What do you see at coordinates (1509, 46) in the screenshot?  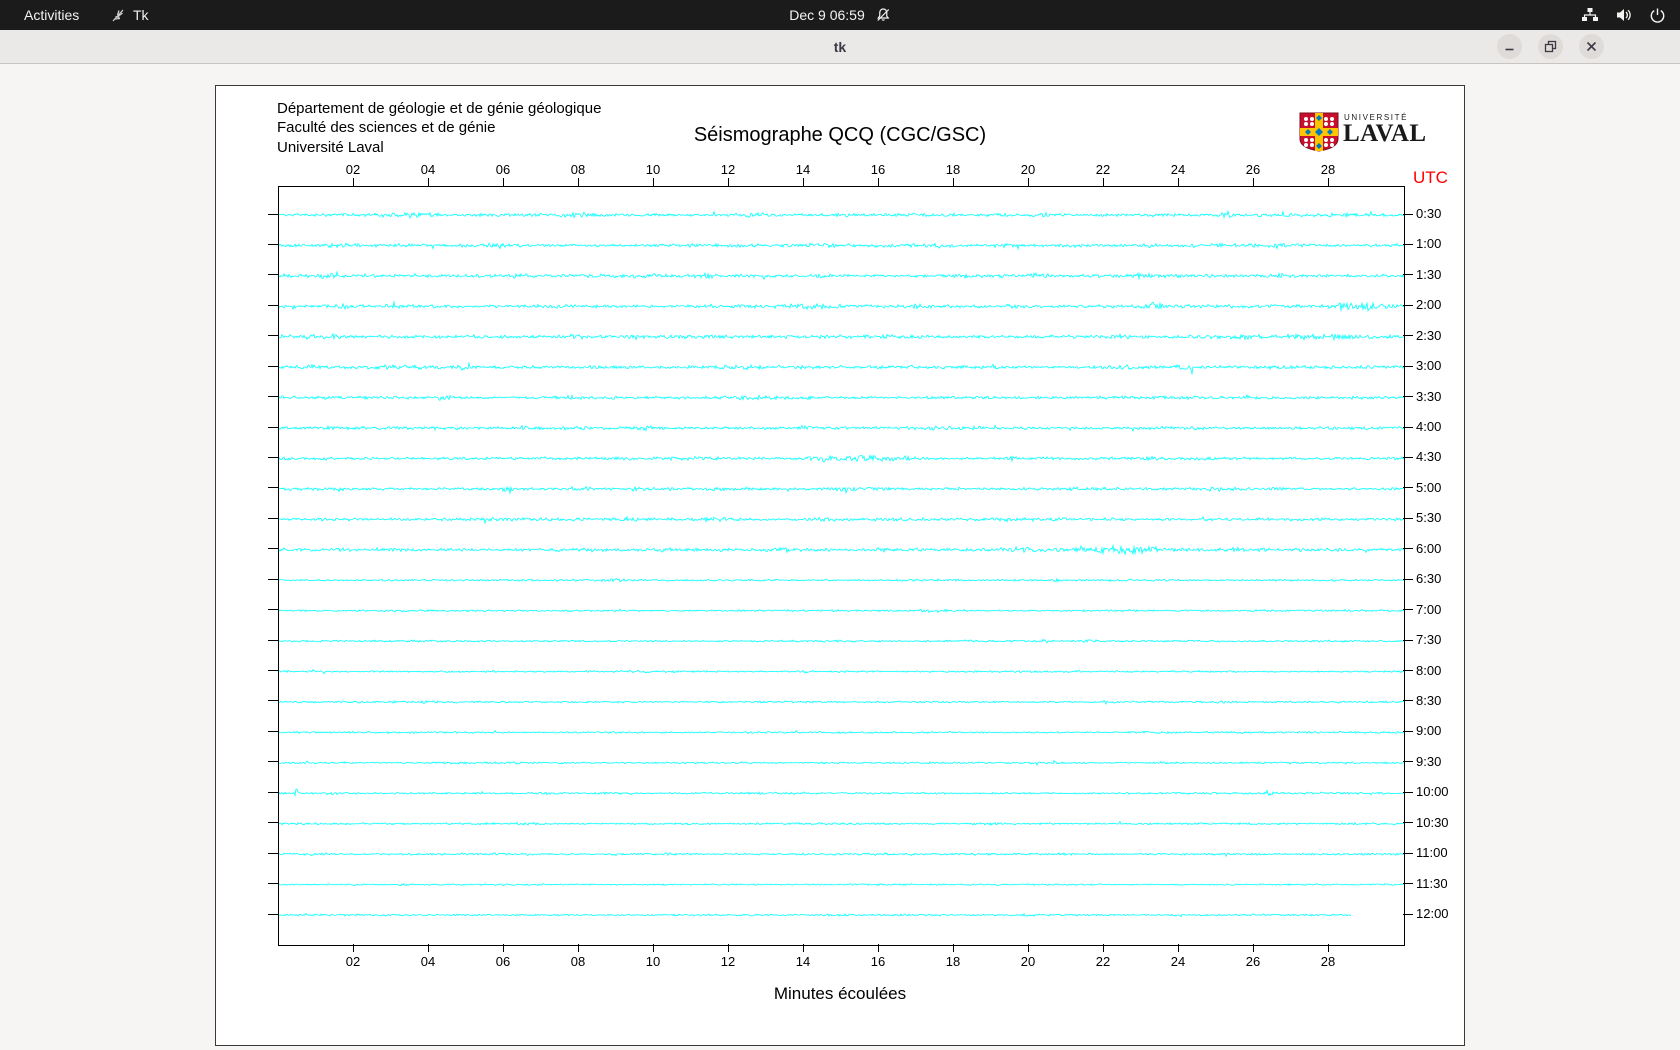 I see `minimize-button` at bounding box center [1509, 46].